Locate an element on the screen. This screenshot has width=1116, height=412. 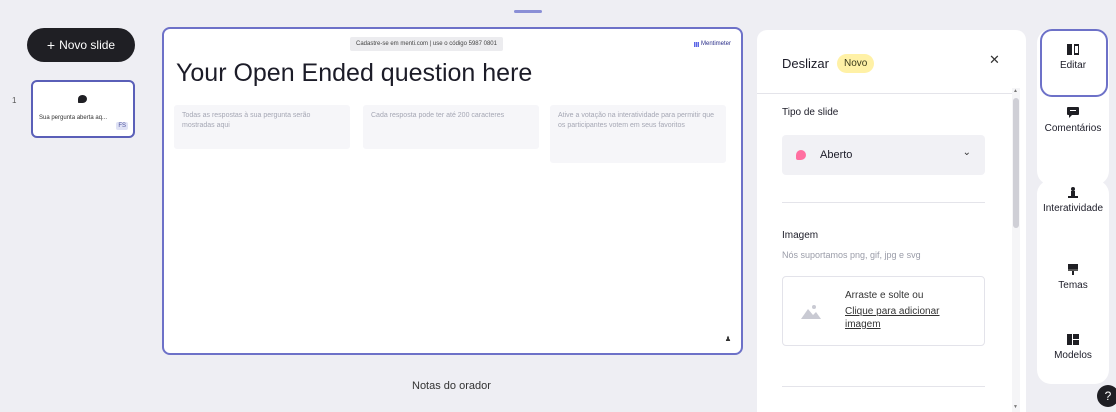
tab-themes: Temas is located at coordinates (1073, 278).